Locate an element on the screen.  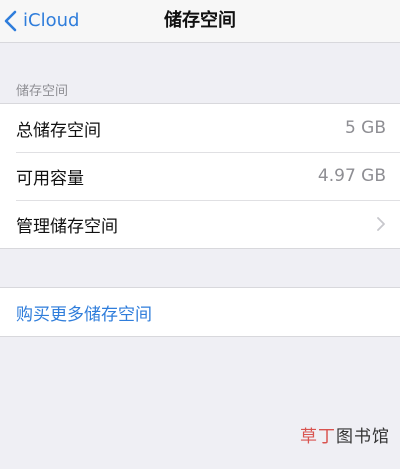
available-capacity-row: 可用容量 4.97 GB is located at coordinates (200, 176).